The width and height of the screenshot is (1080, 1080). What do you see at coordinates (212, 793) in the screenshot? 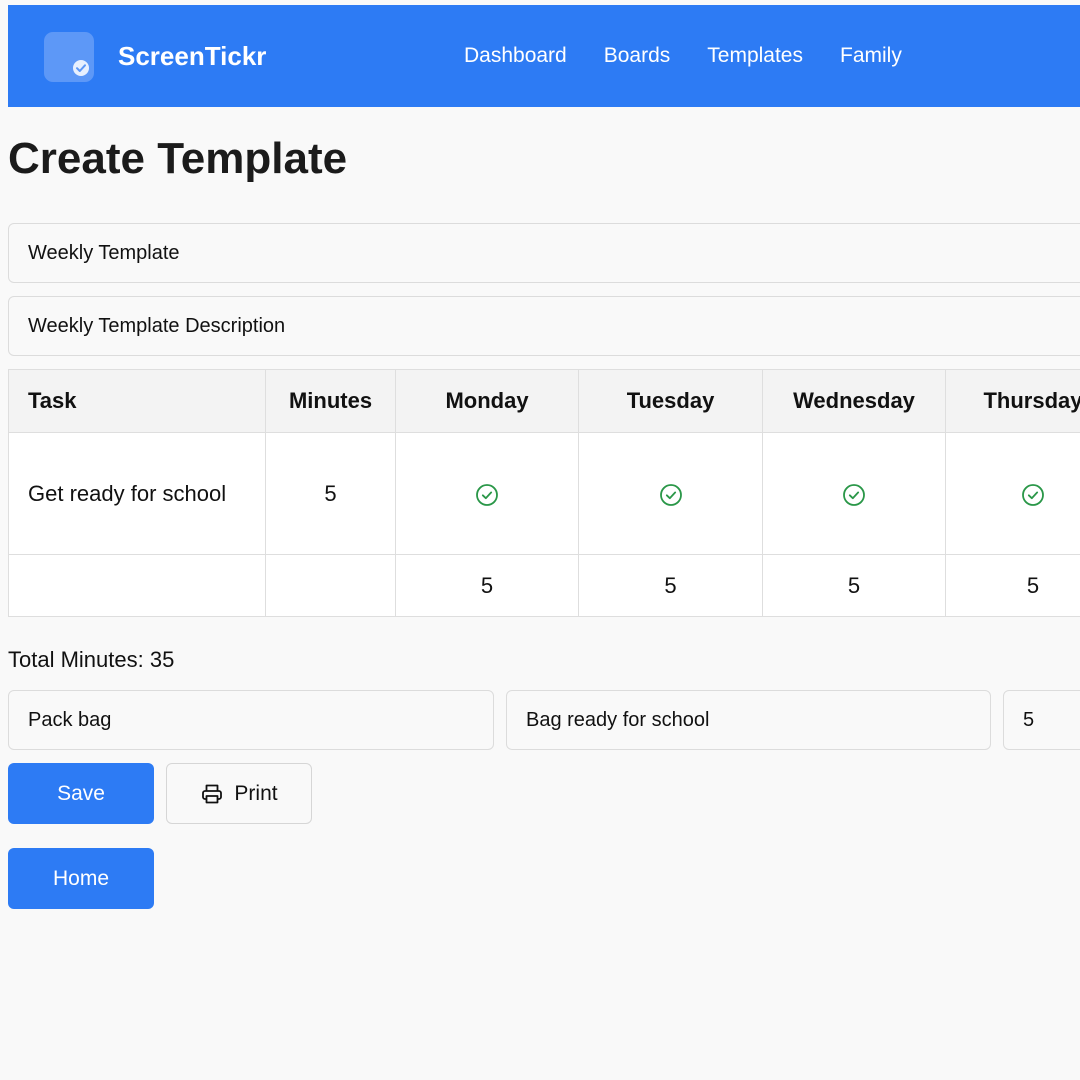
I see `printer-icon` at bounding box center [212, 793].